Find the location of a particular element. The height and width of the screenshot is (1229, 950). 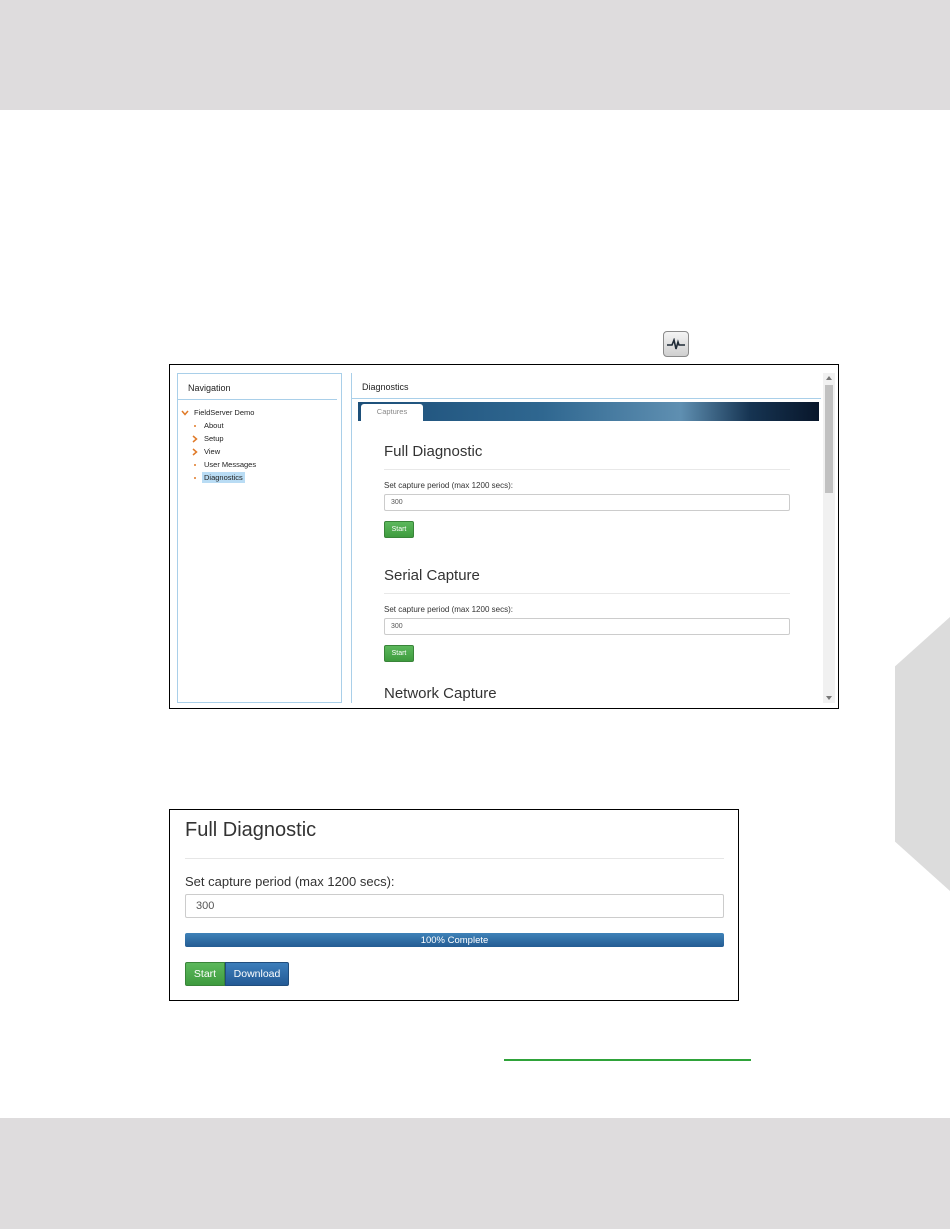

navigation-pane: Navigation FieldServer Demo About Setup is located at coordinates (259, 538).